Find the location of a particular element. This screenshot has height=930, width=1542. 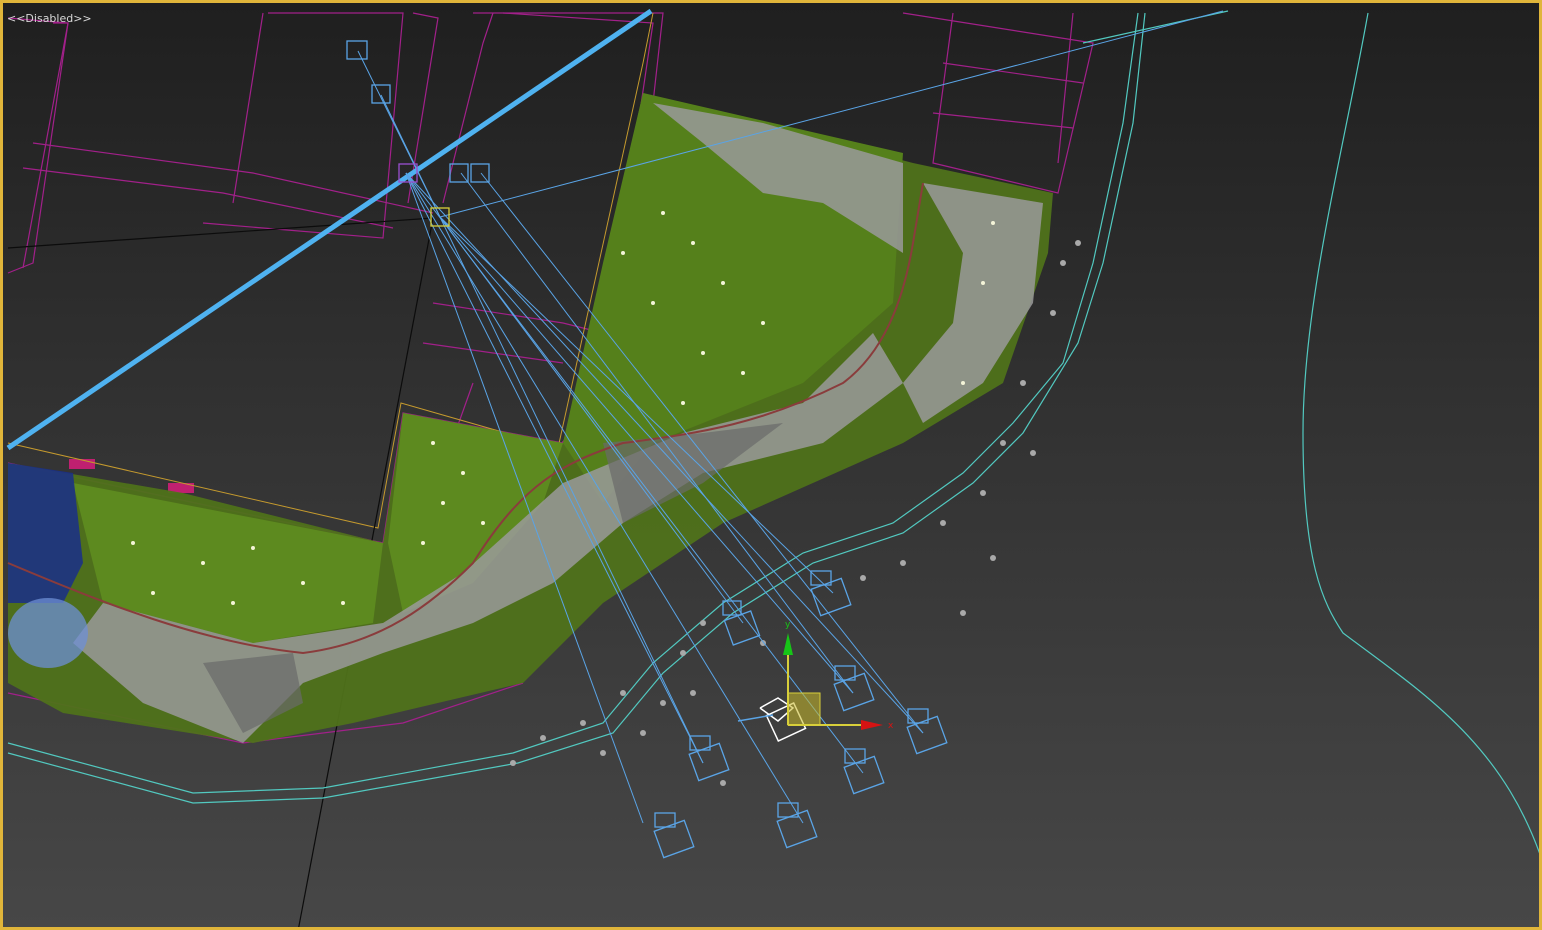

gizmo-x-arrow is located at coordinates (872, 725).